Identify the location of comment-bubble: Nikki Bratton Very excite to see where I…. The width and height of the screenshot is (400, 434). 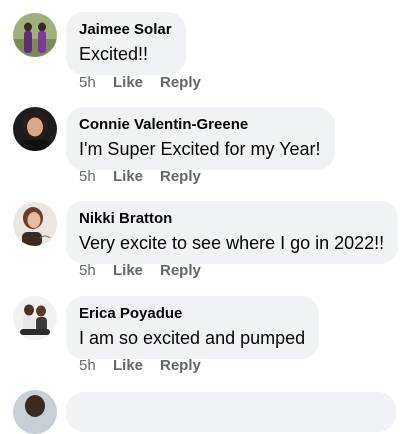
(232, 232).